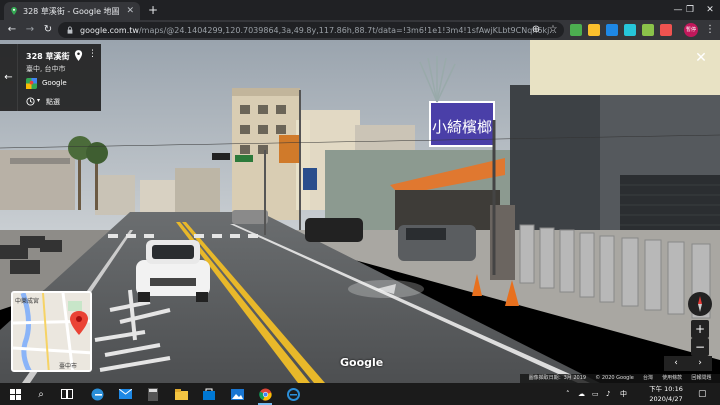 The height and width of the screenshot is (405, 720). What do you see at coordinates (53, 102) in the screenshot?
I see `history-label: 點選` at bounding box center [53, 102].